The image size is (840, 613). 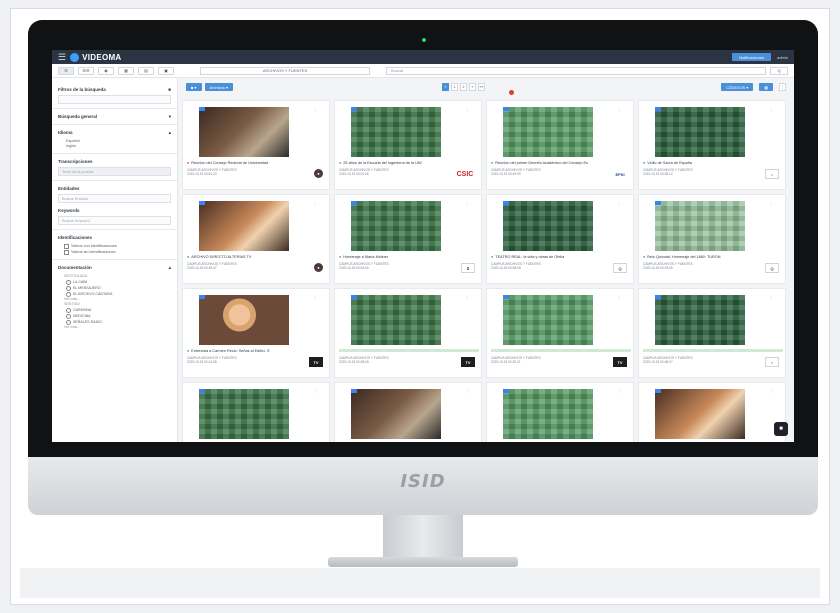 I want to click on view-compact-button: ☰☰, so click(x=86, y=70).